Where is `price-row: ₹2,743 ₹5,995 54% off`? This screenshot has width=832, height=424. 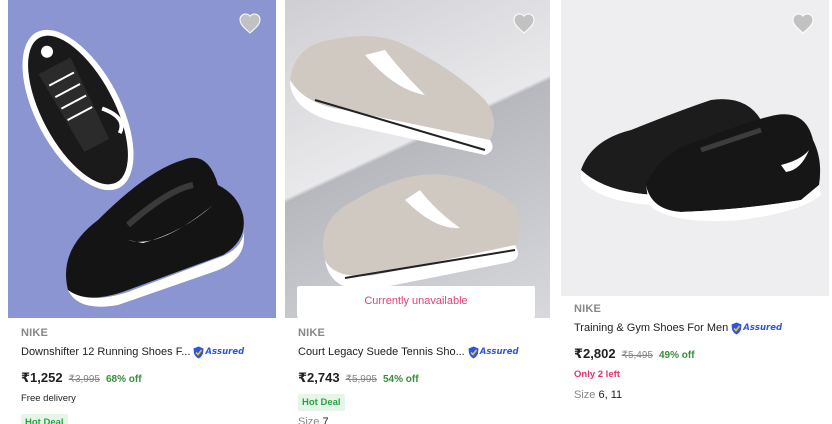
price-row: ₹2,743 ₹5,995 54% off is located at coordinates (424, 378).